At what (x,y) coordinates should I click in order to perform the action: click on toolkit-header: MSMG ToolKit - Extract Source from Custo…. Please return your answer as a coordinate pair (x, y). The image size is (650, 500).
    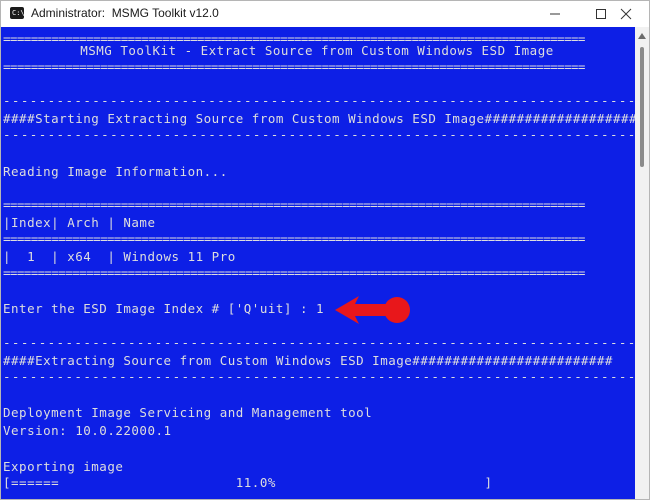
    Looking at the image, I should click on (317, 50).